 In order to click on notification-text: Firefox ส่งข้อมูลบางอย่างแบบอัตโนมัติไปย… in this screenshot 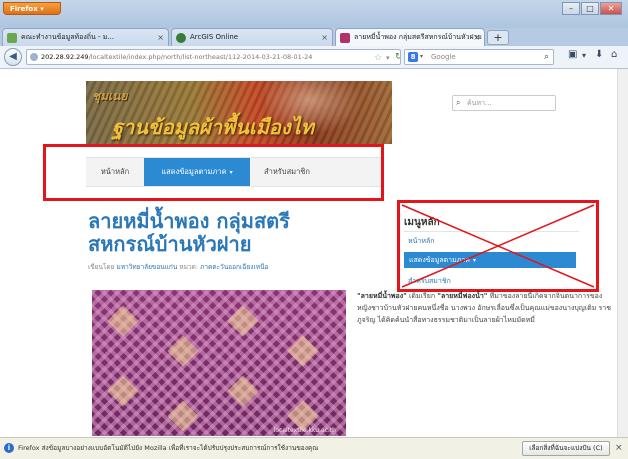, I will do `click(168, 448)`.